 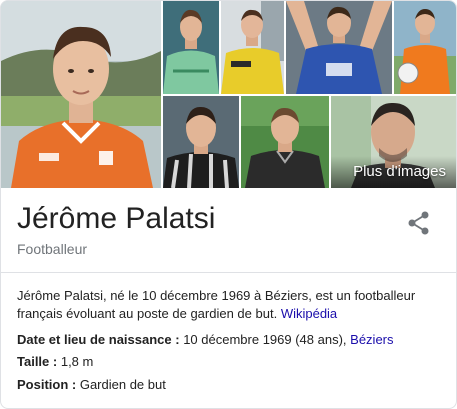 I want to click on fact-height-value: 1,8 m, so click(x=77, y=361).